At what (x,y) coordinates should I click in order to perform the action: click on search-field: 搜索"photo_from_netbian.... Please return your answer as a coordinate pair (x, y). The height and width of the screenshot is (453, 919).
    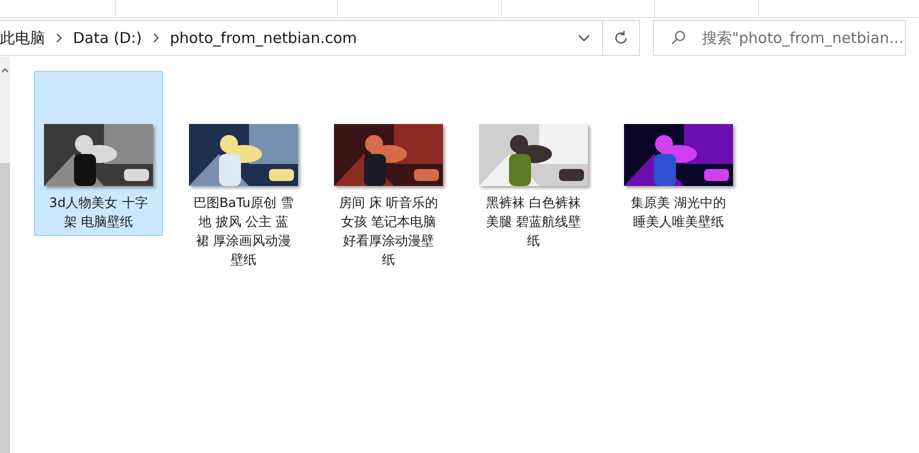
    Looking at the image, I should click on (779, 38).